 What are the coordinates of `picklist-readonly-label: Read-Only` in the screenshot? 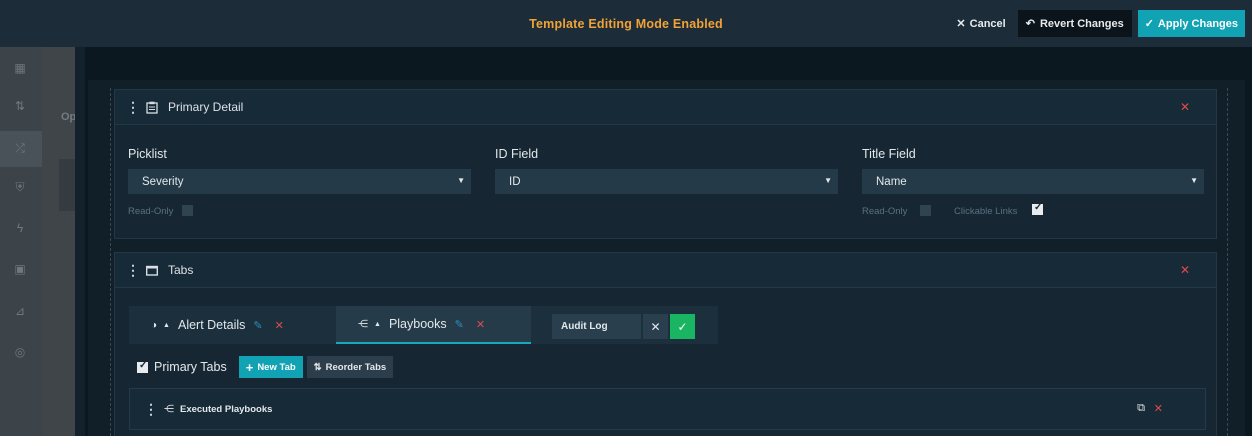 It's located at (151, 211).